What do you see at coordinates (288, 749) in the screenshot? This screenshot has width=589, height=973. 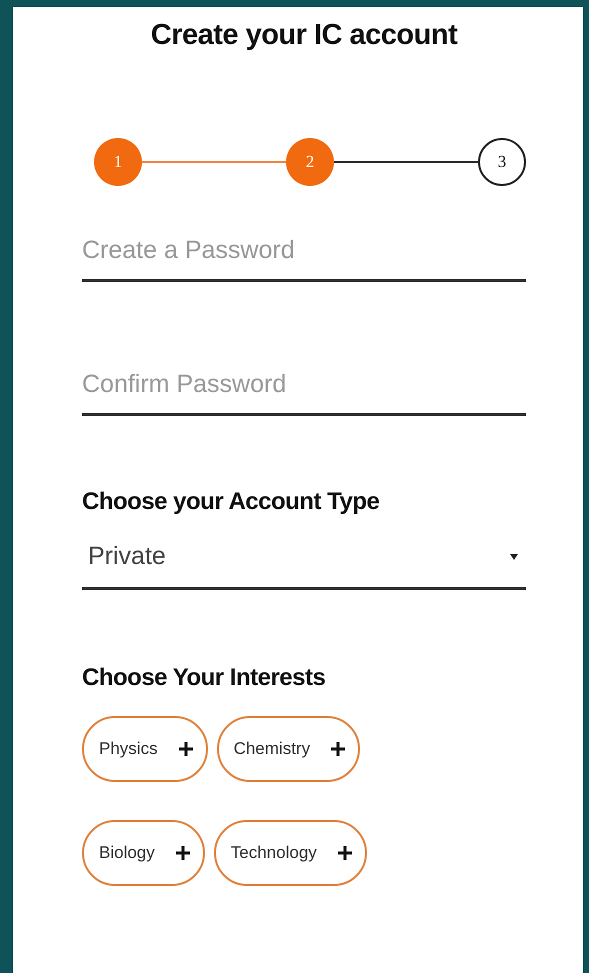 I see `interest-chip: Chemistry` at bounding box center [288, 749].